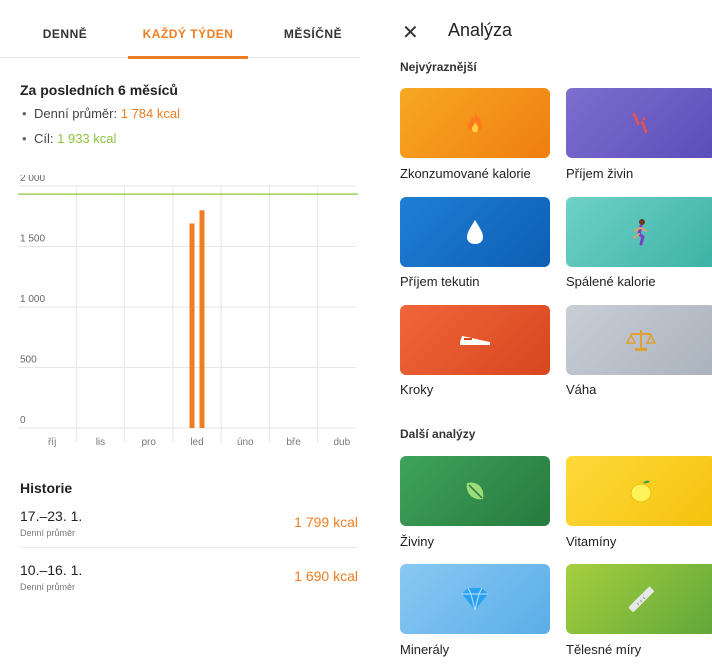 The image size is (712, 672). What do you see at coordinates (326, 576) in the screenshot?
I see `history-value: 1 690 kcal` at bounding box center [326, 576].